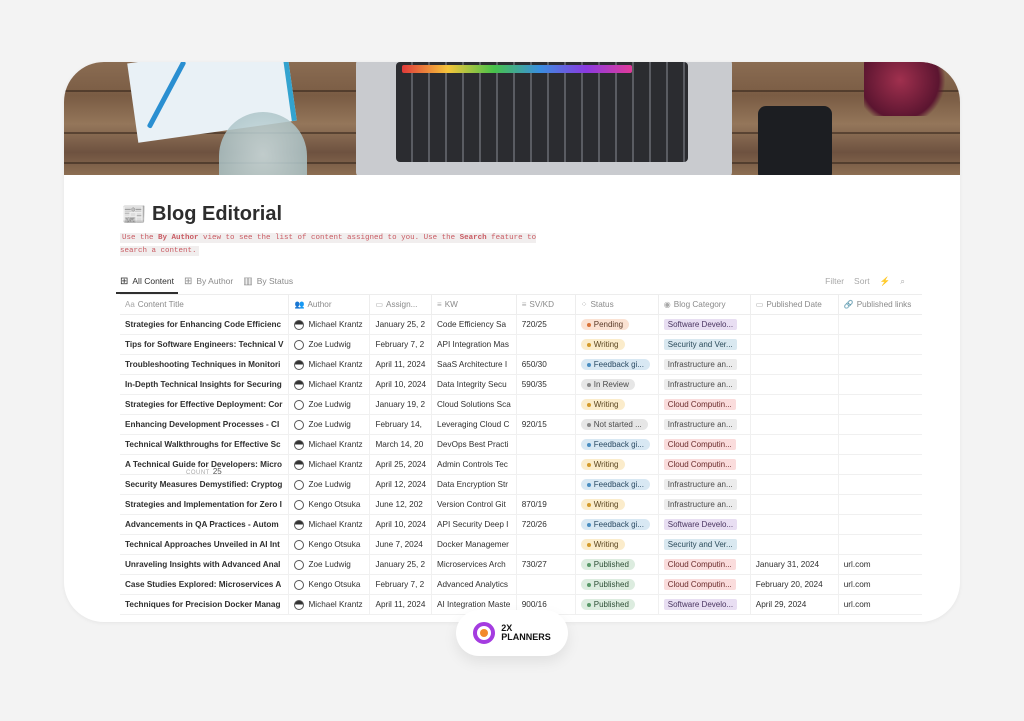 The width and height of the screenshot is (1024, 721). What do you see at coordinates (617, 324) in the screenshot?
I see `cell-status: Pending` at bounding box center [617, 324].